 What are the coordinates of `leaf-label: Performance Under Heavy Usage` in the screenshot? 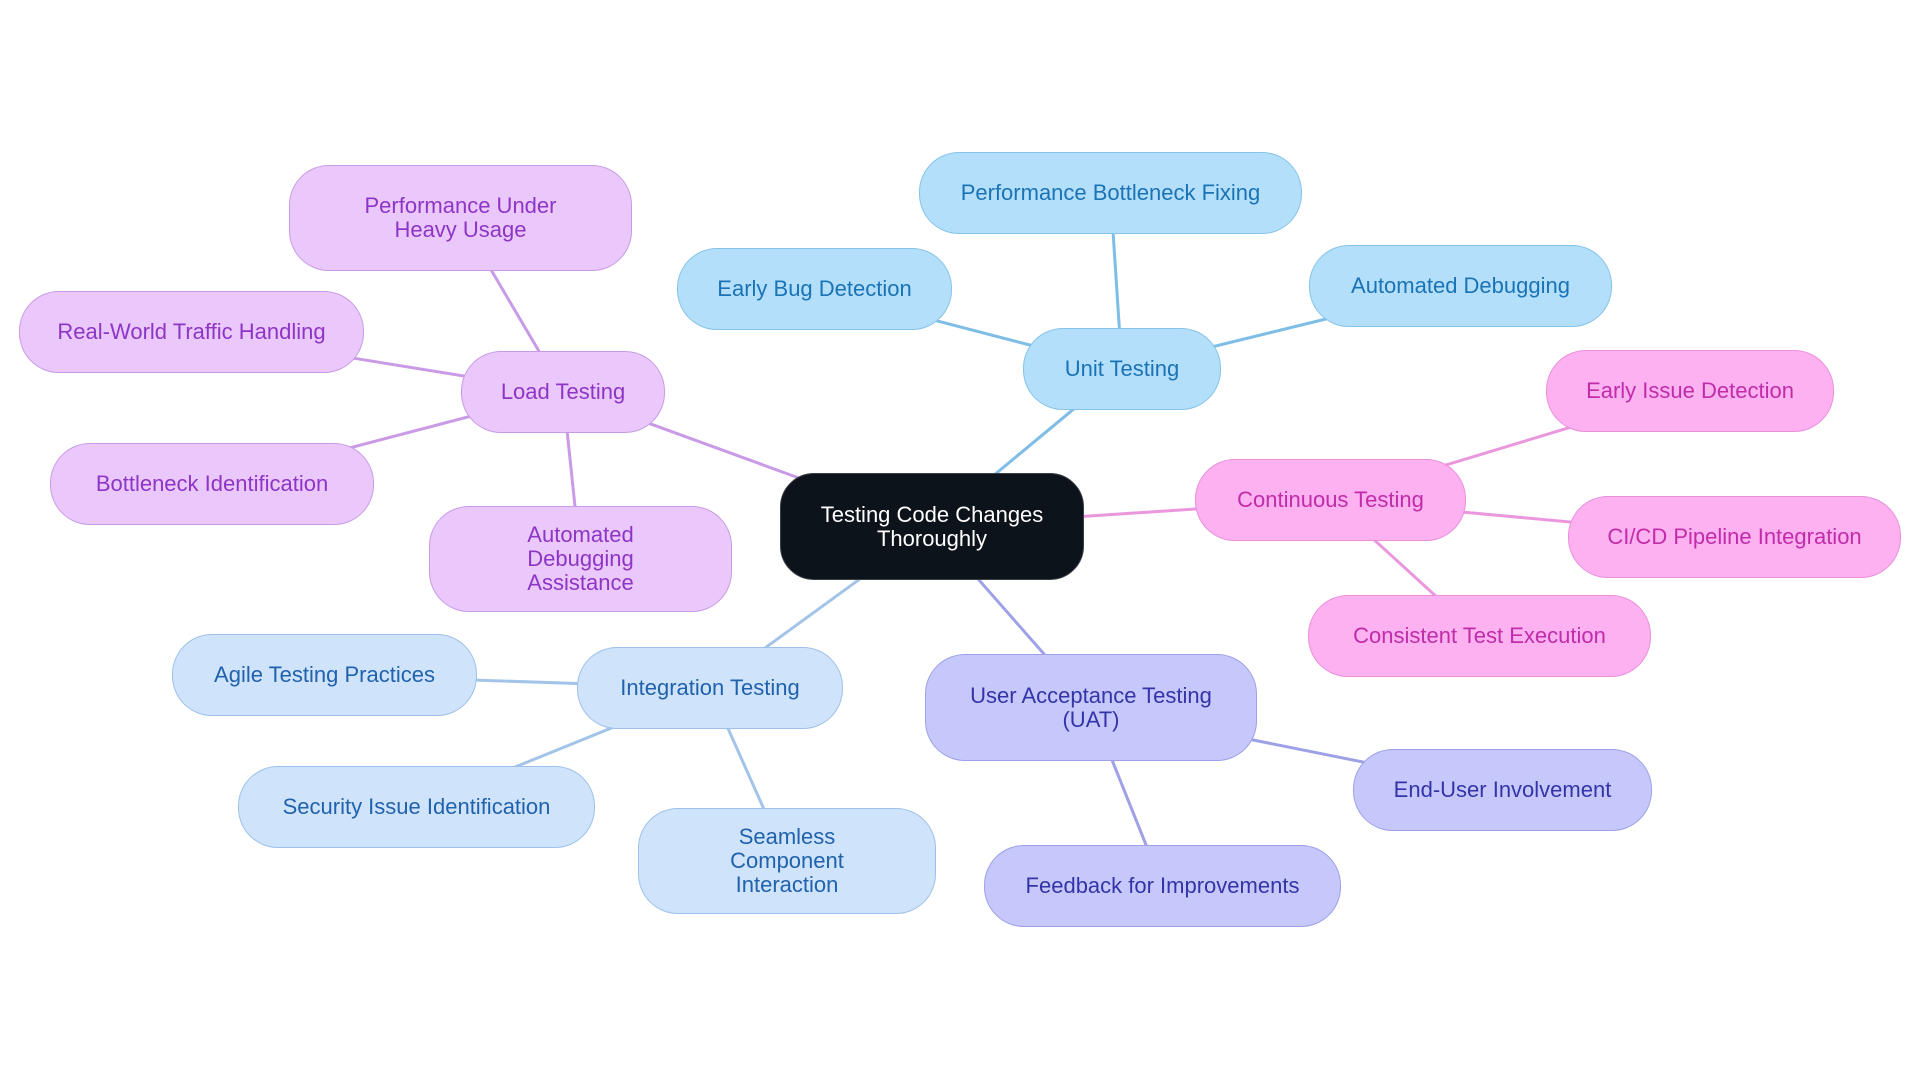 It's located at (460, 217).